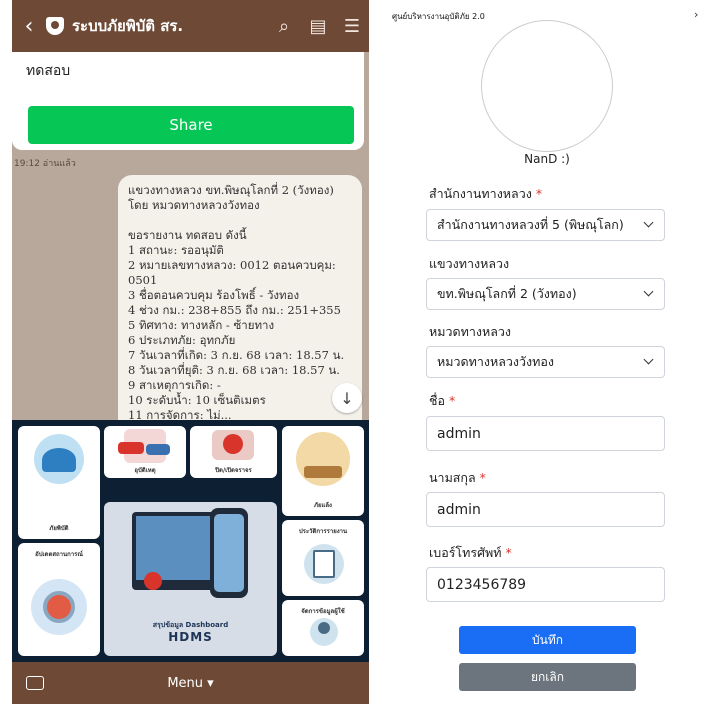  I want to click on menu-tile-accident: อุบัติเหตุ, so click(145, 452).